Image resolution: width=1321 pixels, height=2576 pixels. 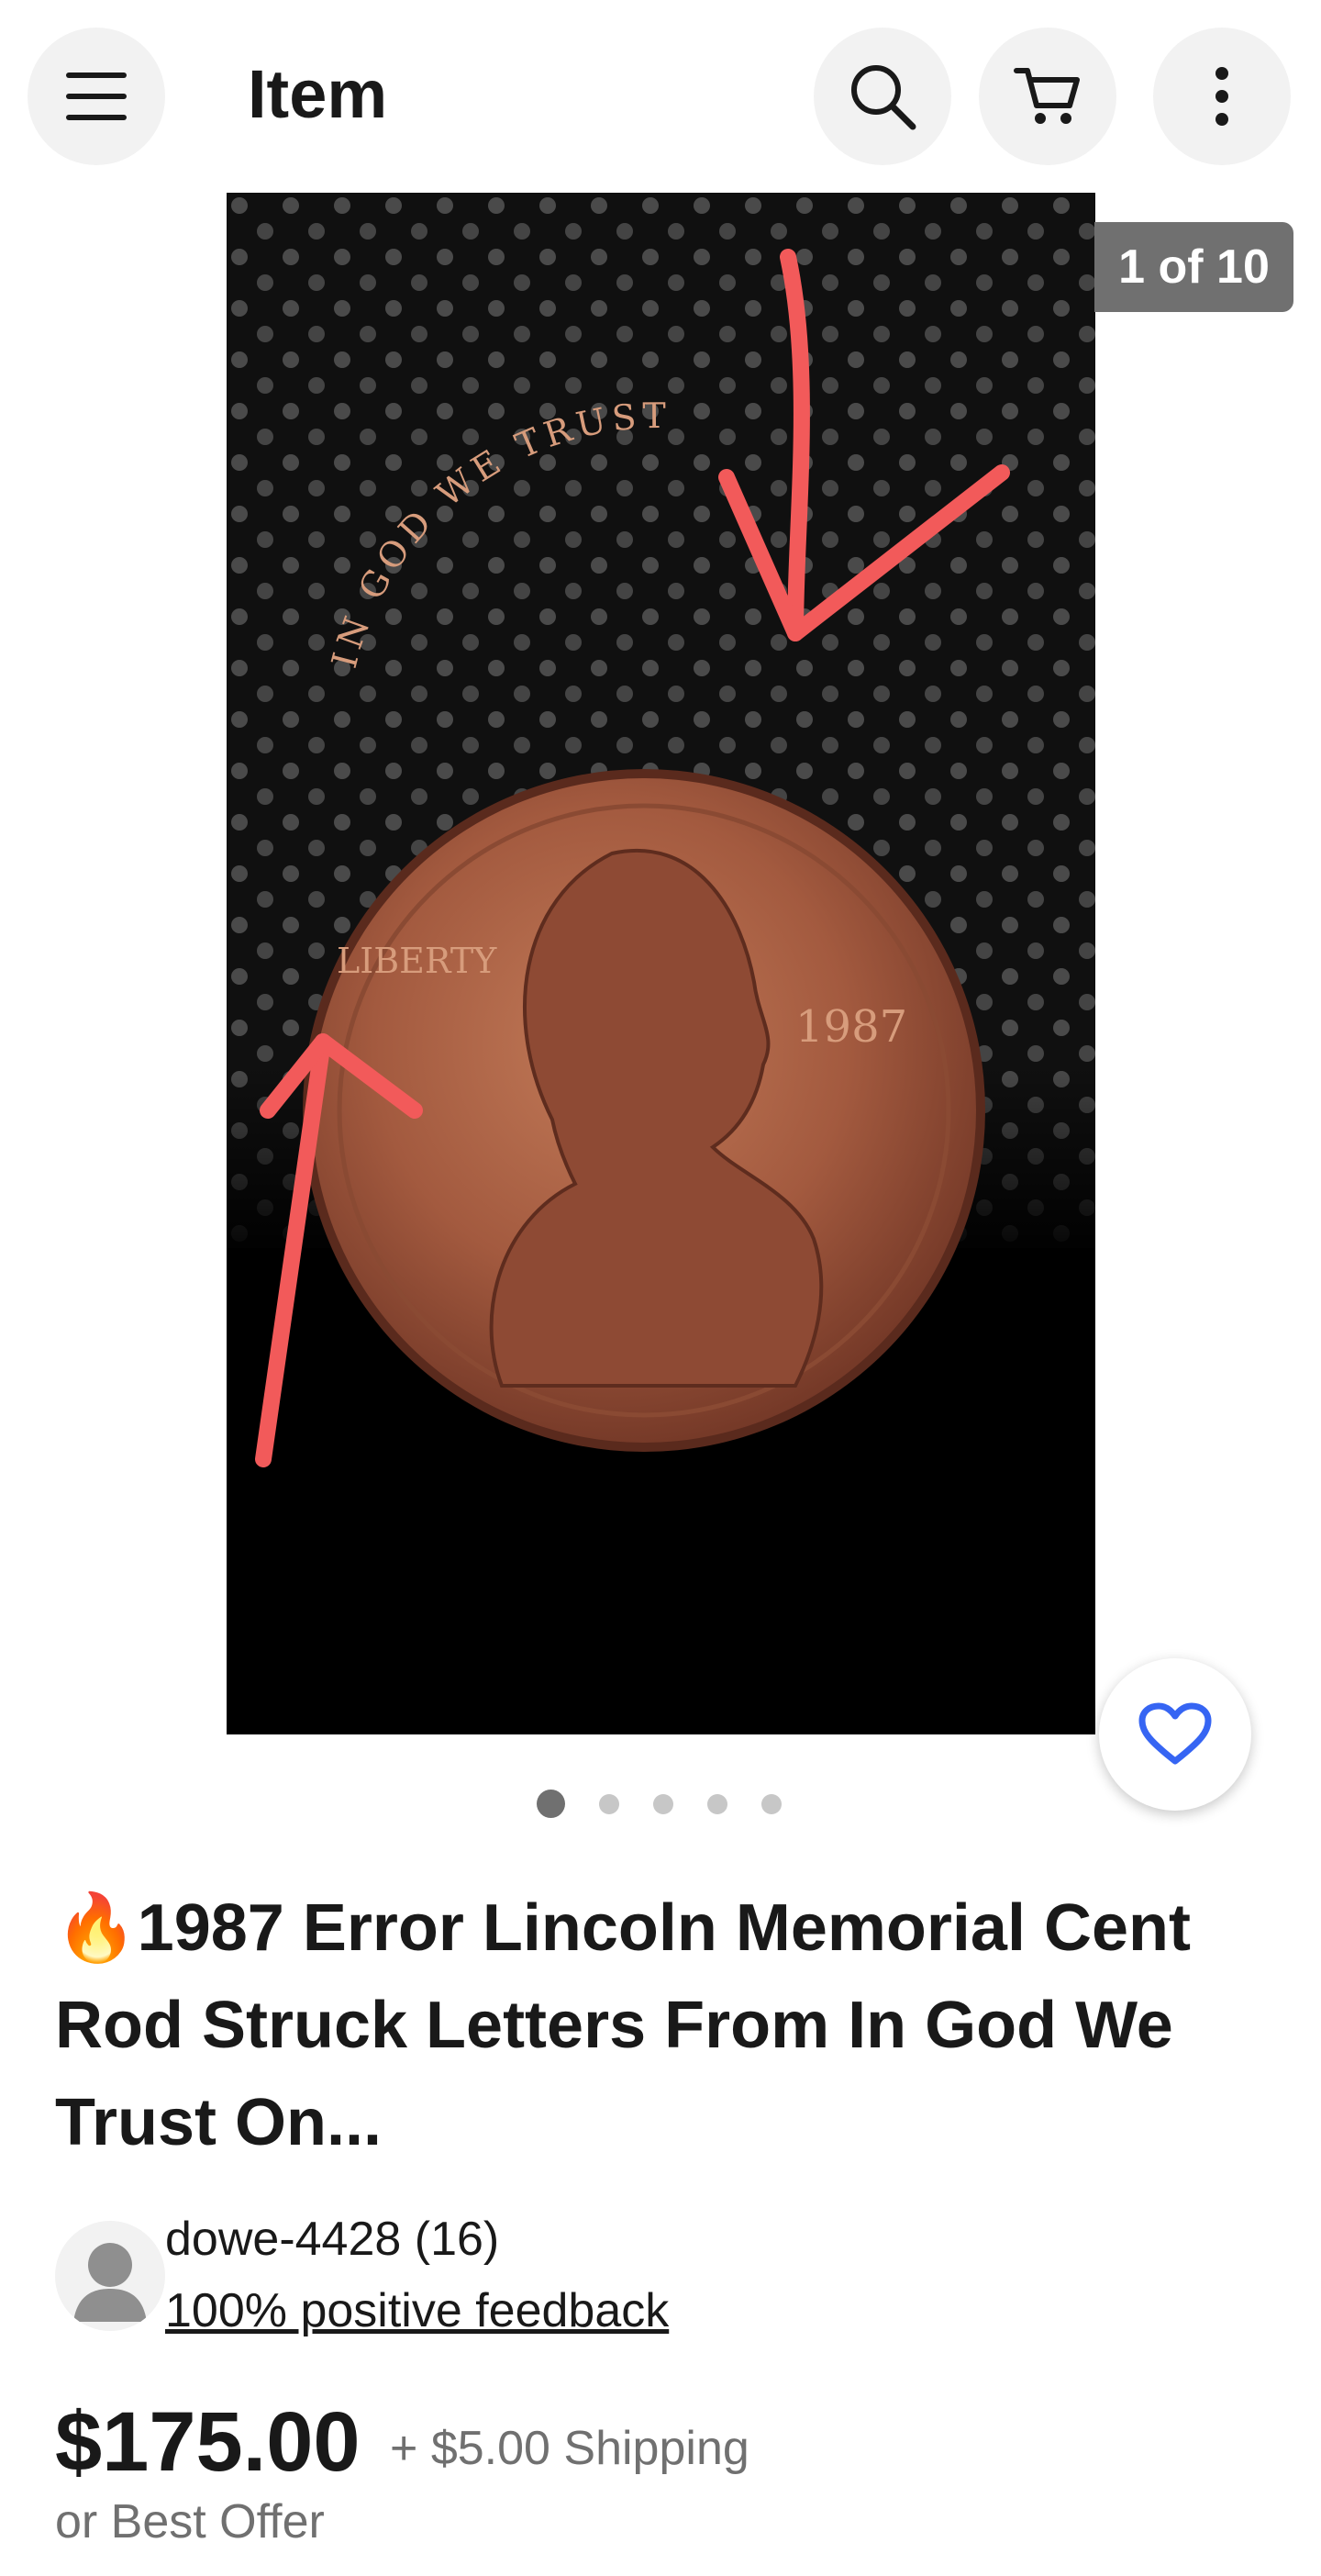 I want to click on search-button, so click(x=882, y=96).